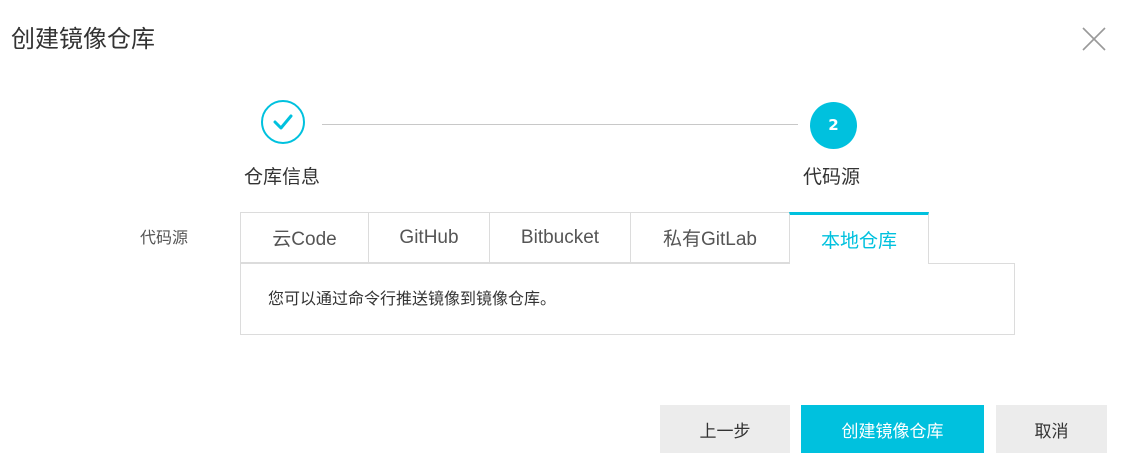 This screenshot has width=1124, height=475. What do you see at coordinates (627, 299) in the screenshot?
I see `tab-panel: 您可以通过命令行推送镜像到镜像仓库。` at bounding box center [627, 299].